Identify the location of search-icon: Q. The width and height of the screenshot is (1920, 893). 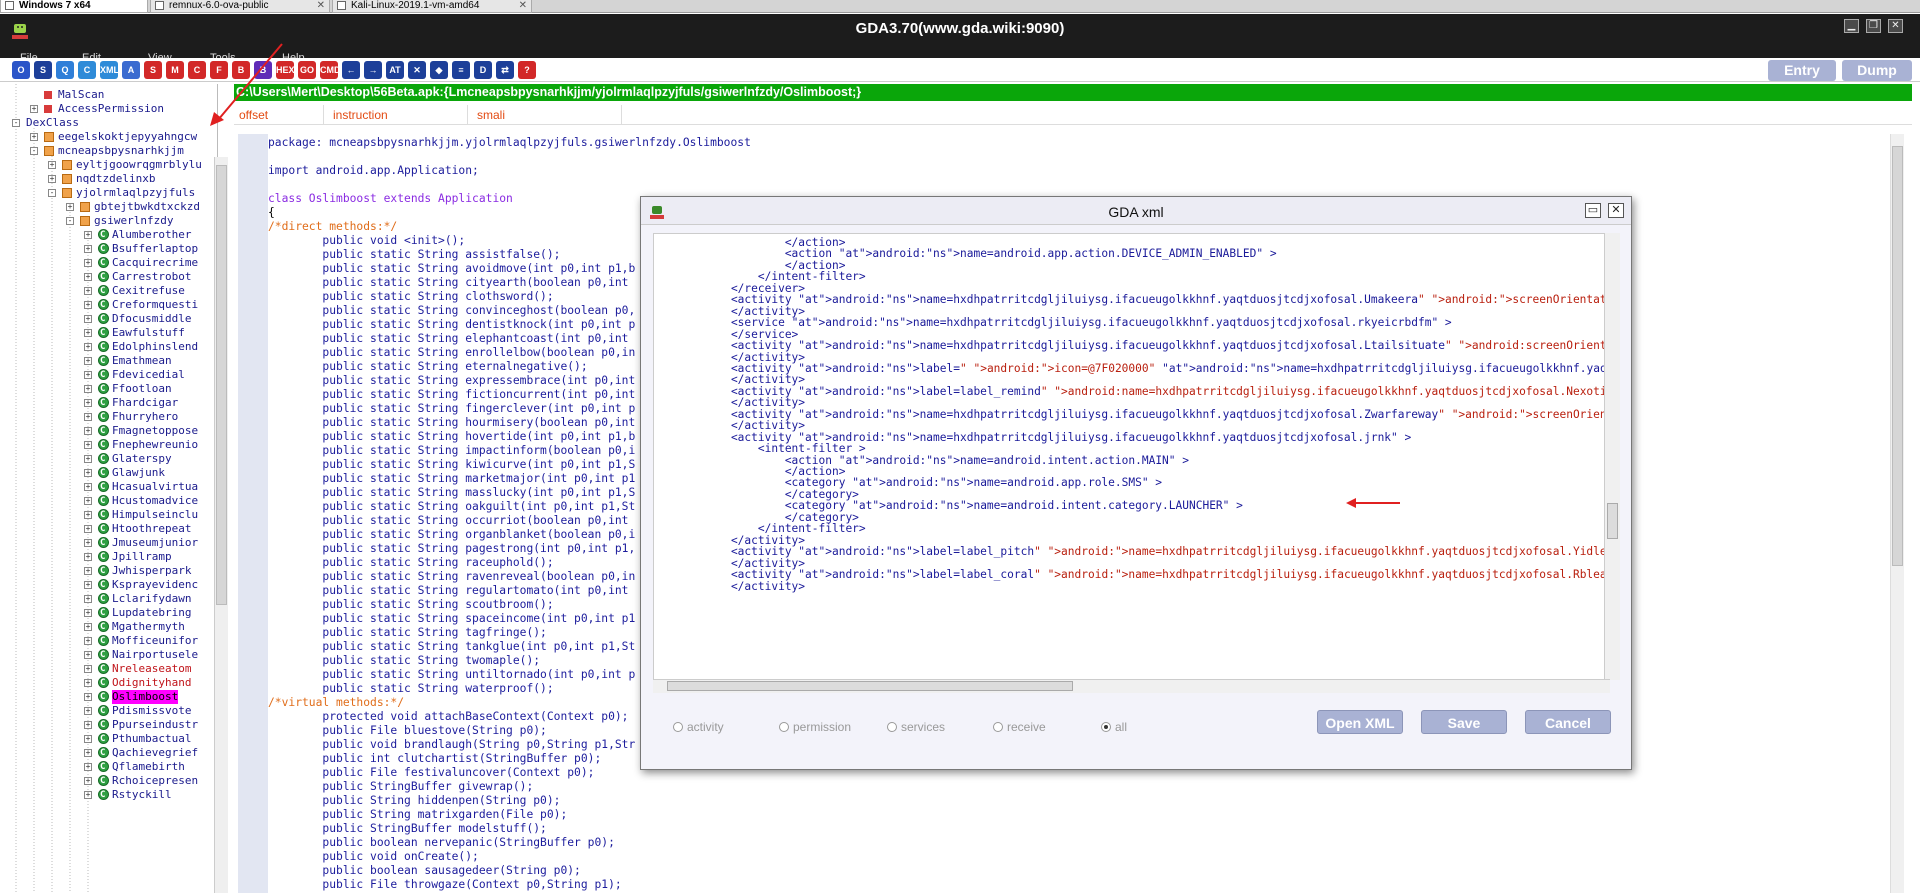
(65, 70).